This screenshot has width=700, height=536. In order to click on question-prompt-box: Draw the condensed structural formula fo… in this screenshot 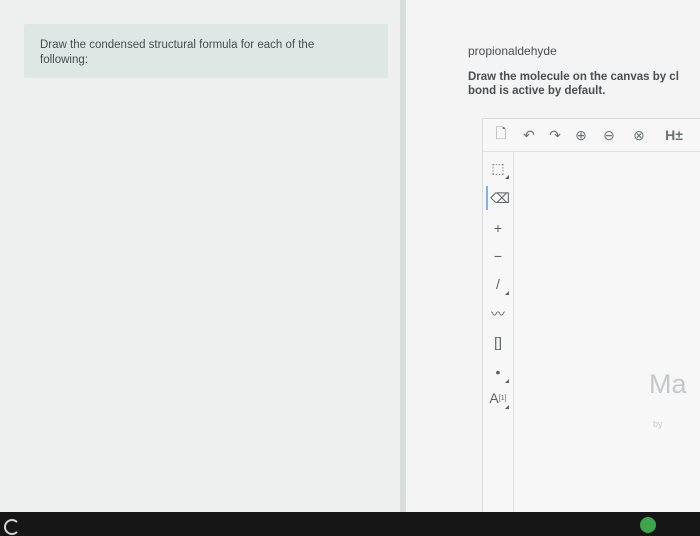, I will do `click(206, 51)`.